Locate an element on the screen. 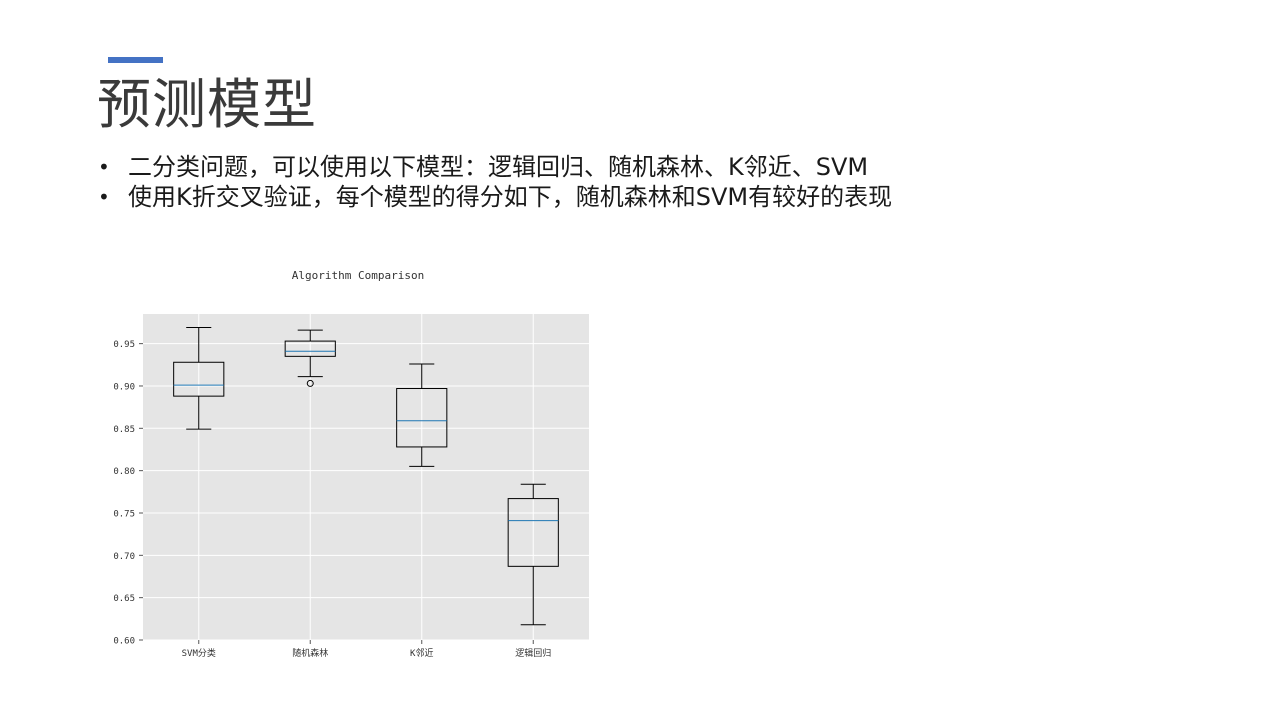 This screenshot has width=1280, height=720. x-tick-label: K邻近 is located at coordinates (421, 653).